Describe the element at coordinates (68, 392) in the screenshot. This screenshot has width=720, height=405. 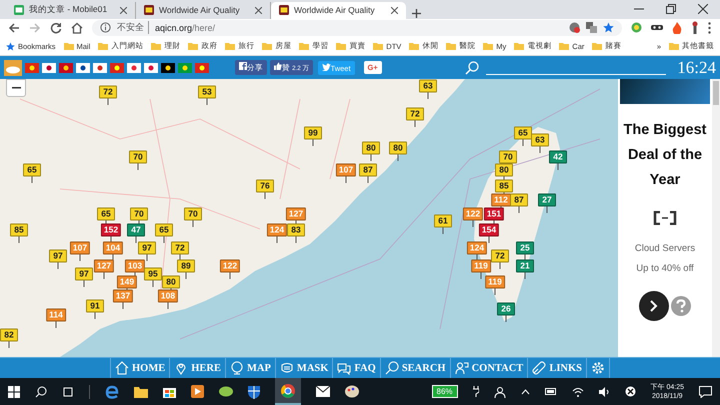
I see `task-view-icon` at that location.